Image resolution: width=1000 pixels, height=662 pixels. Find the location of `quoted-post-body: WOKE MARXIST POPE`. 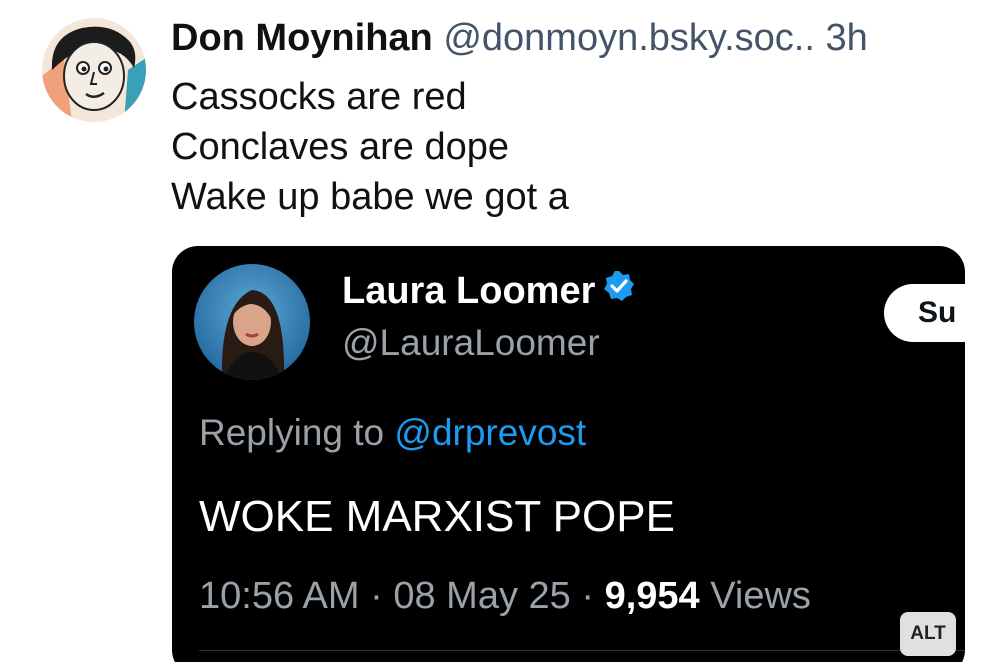

quoted-post-body: WOKE MARXIST POPE is located at coordinates (437, 516).